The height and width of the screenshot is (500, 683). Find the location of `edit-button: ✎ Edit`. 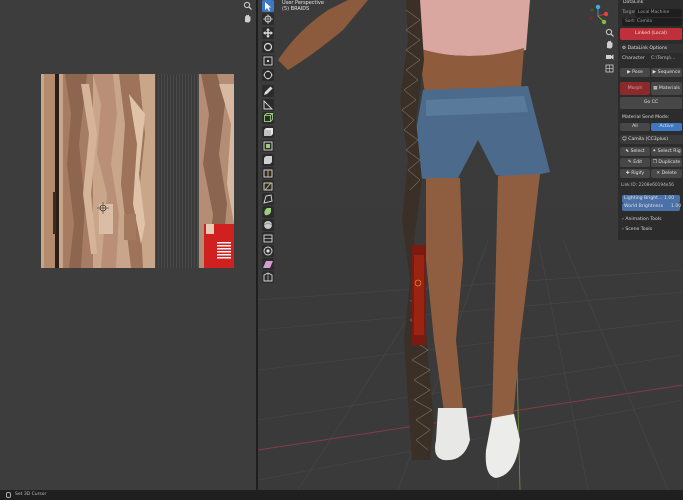

edit-button: ✎ Edit is located at coordinates (635, 162).